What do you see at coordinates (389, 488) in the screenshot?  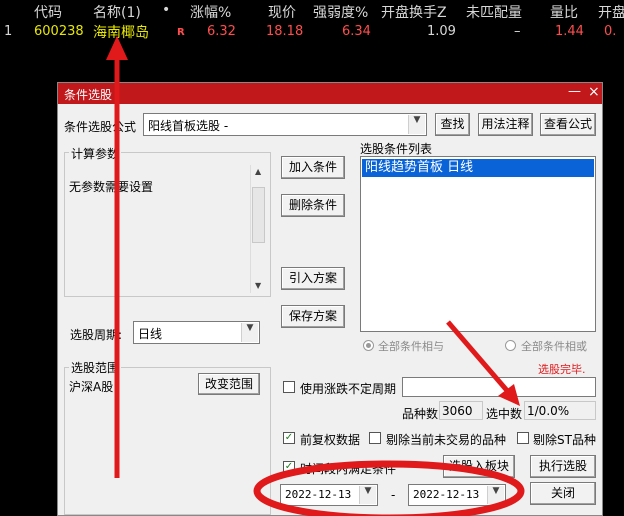 I see `date-range-highlight` at bounding box center [389, 488].